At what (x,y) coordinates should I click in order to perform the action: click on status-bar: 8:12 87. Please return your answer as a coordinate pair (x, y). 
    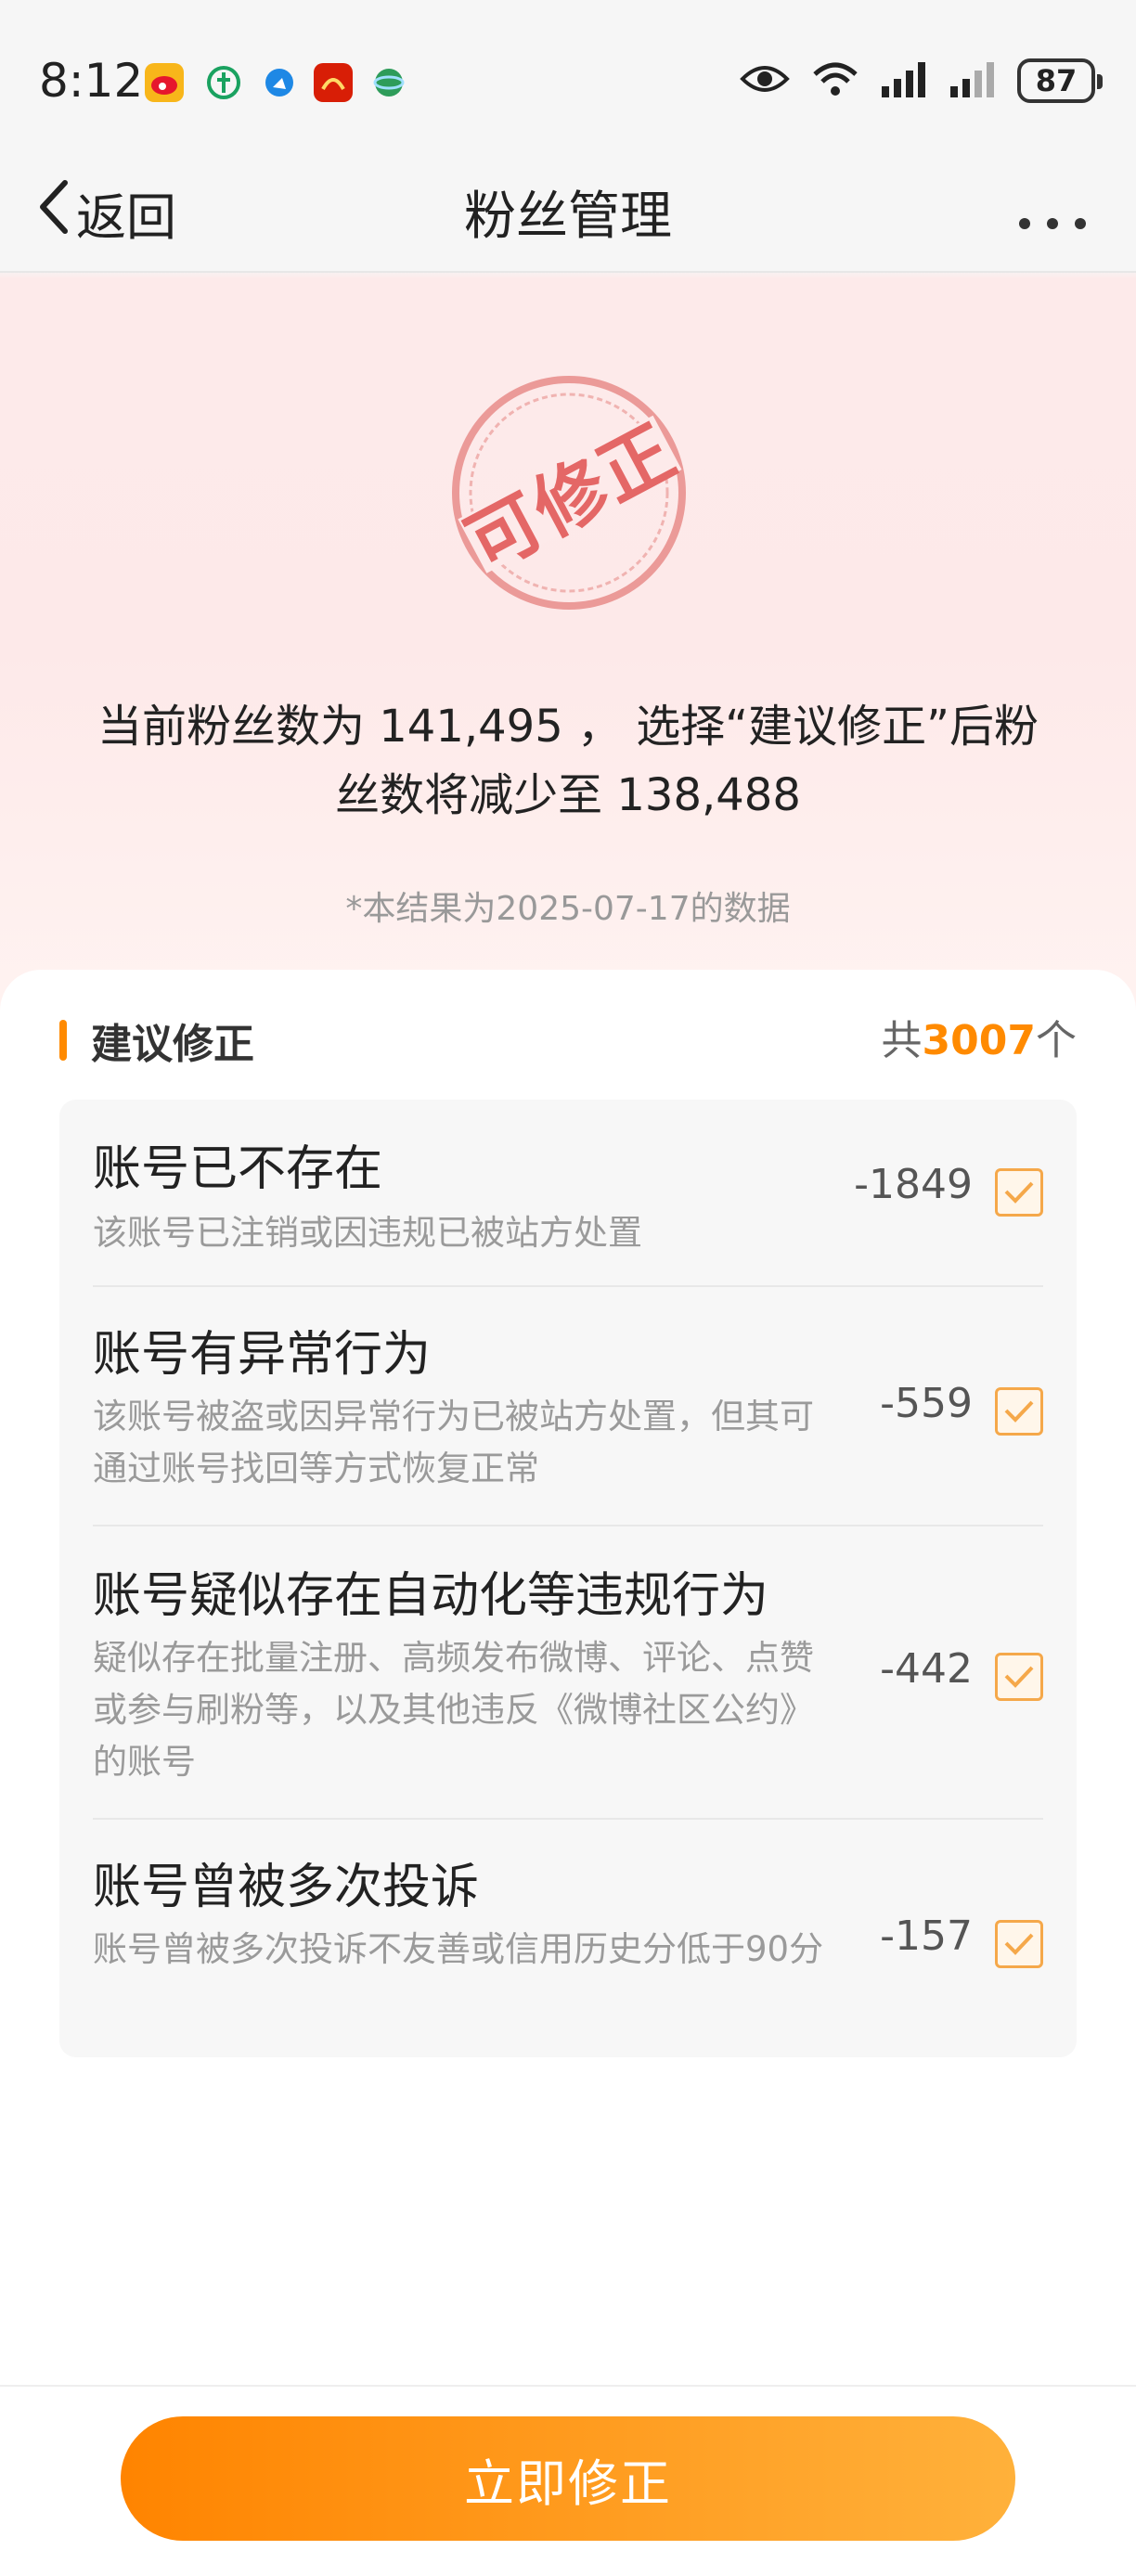
    Looking at the image, I should click on (568, 84).